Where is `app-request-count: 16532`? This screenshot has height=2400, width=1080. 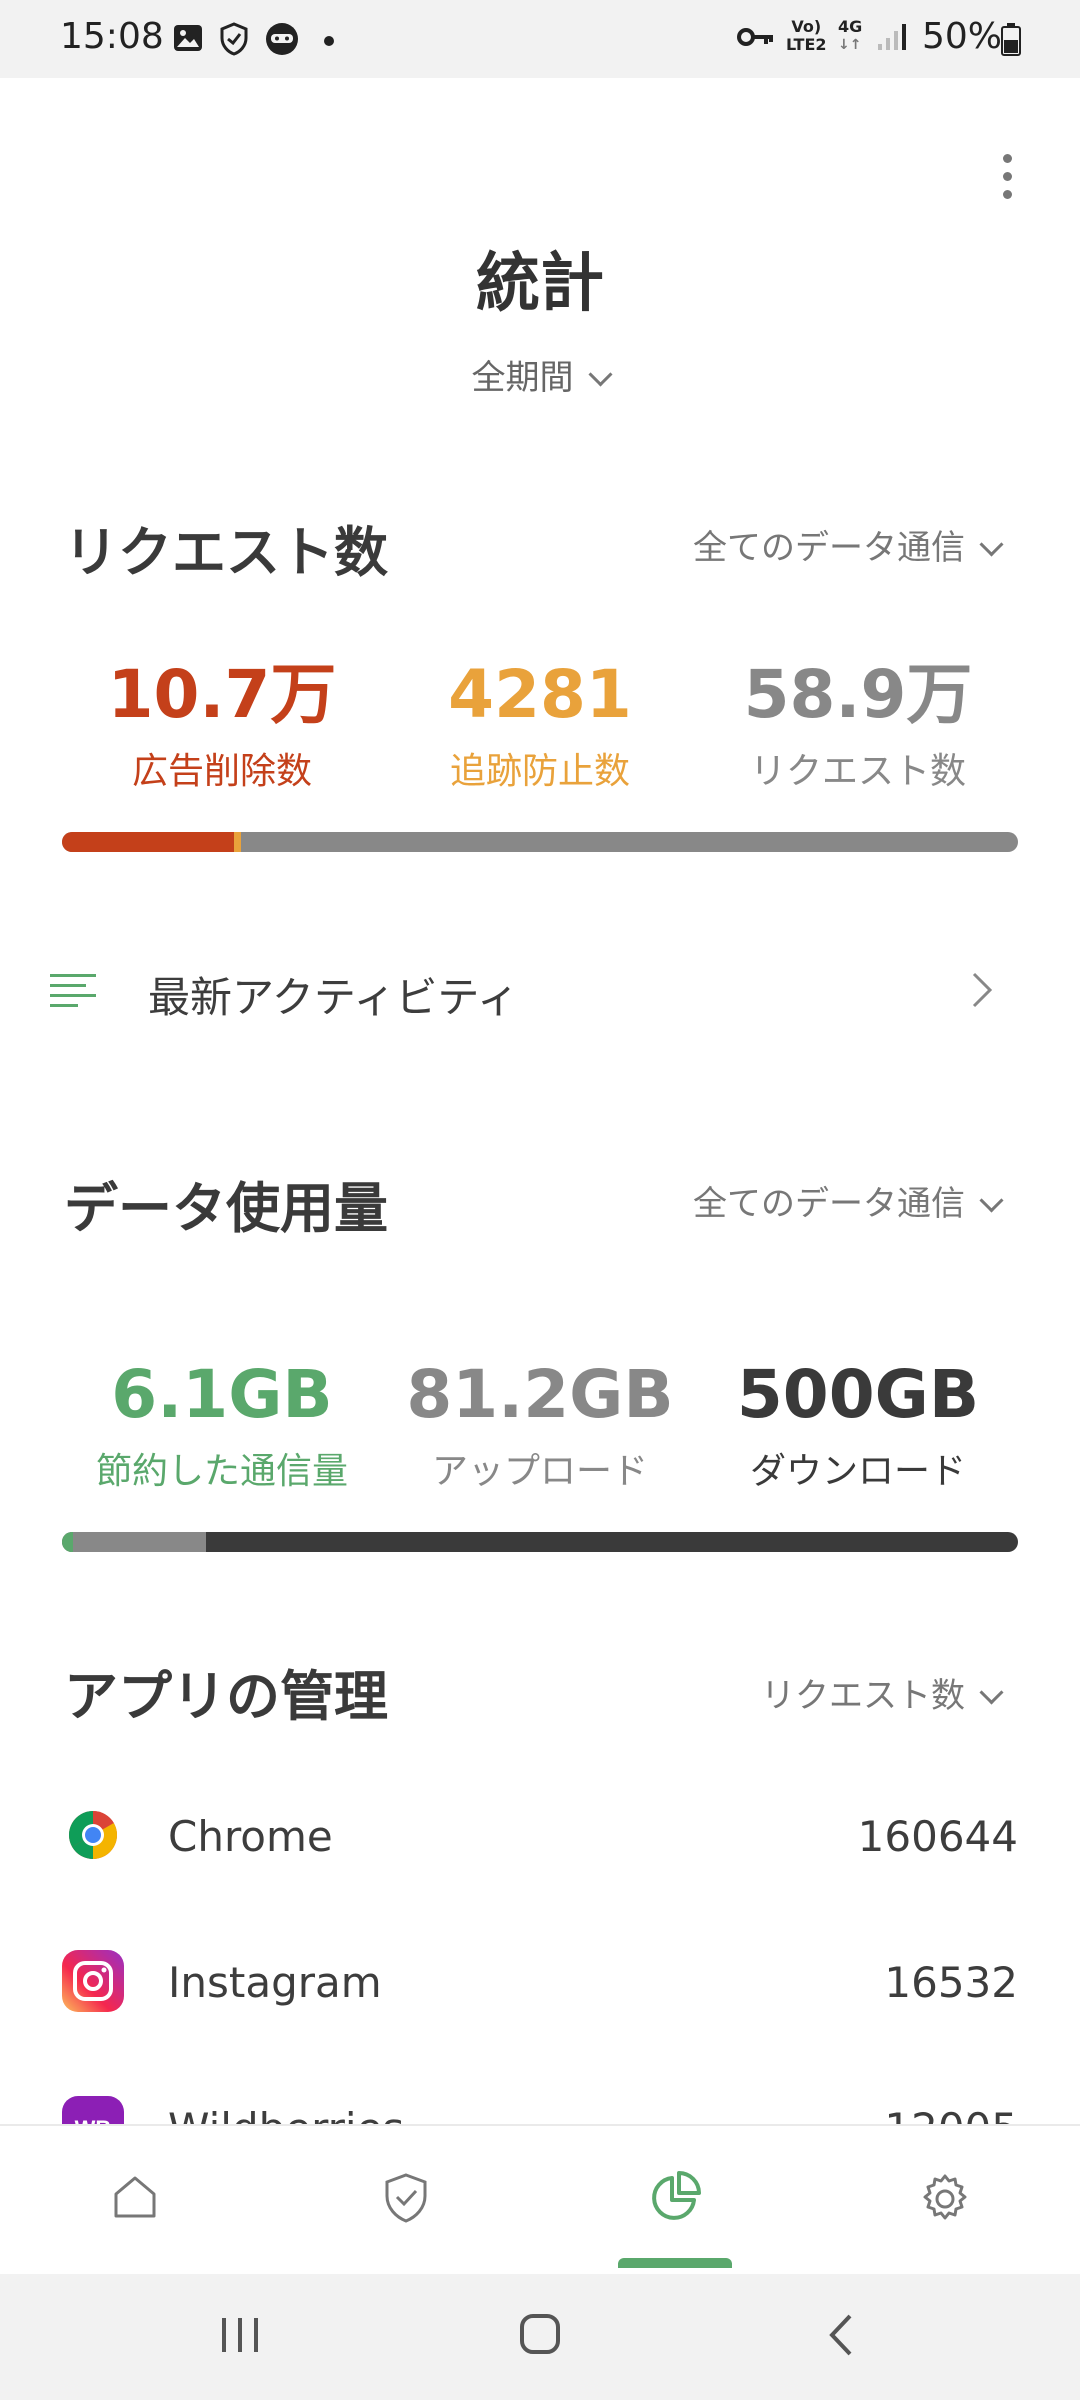 app-request-count: 16532 is located at coordinates (951, 1982).